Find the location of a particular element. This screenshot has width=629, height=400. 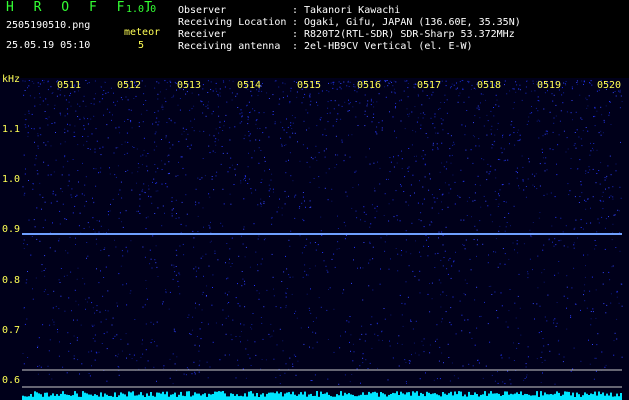

x-tick: 0516 is located at coordinates (369, 85).